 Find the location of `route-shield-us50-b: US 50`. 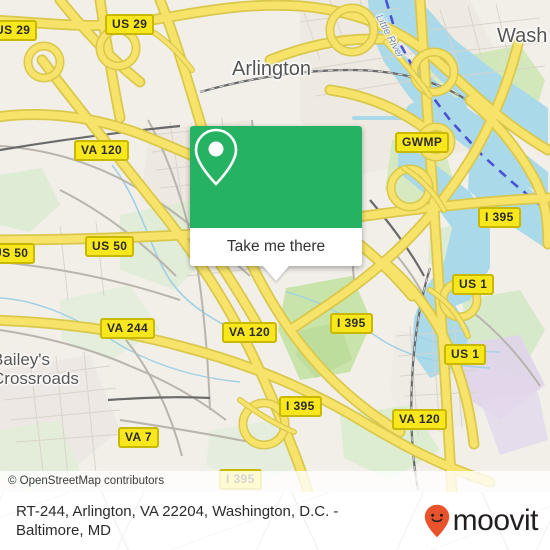

route-shield-us50-b: US 50 is located at coordinates (18, 253).